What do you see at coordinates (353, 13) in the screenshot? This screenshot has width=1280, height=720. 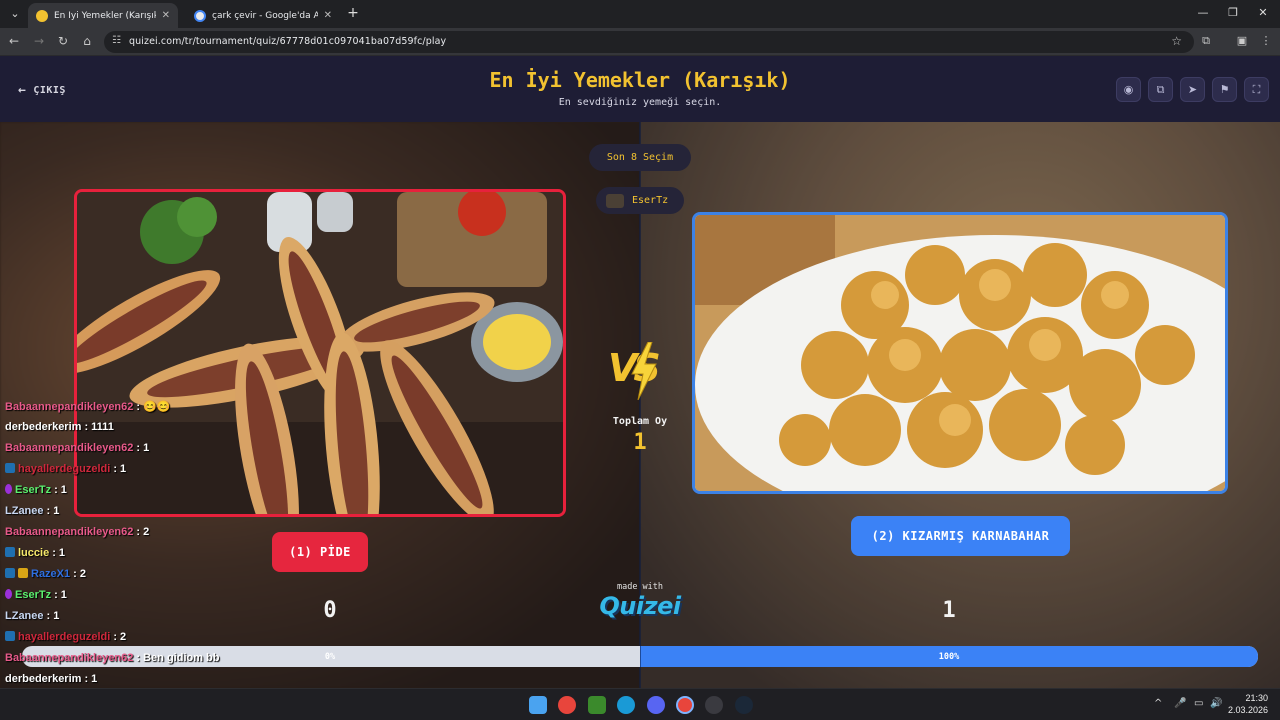 I see `new-tab-icon: +` at bounding box center [353, 13].